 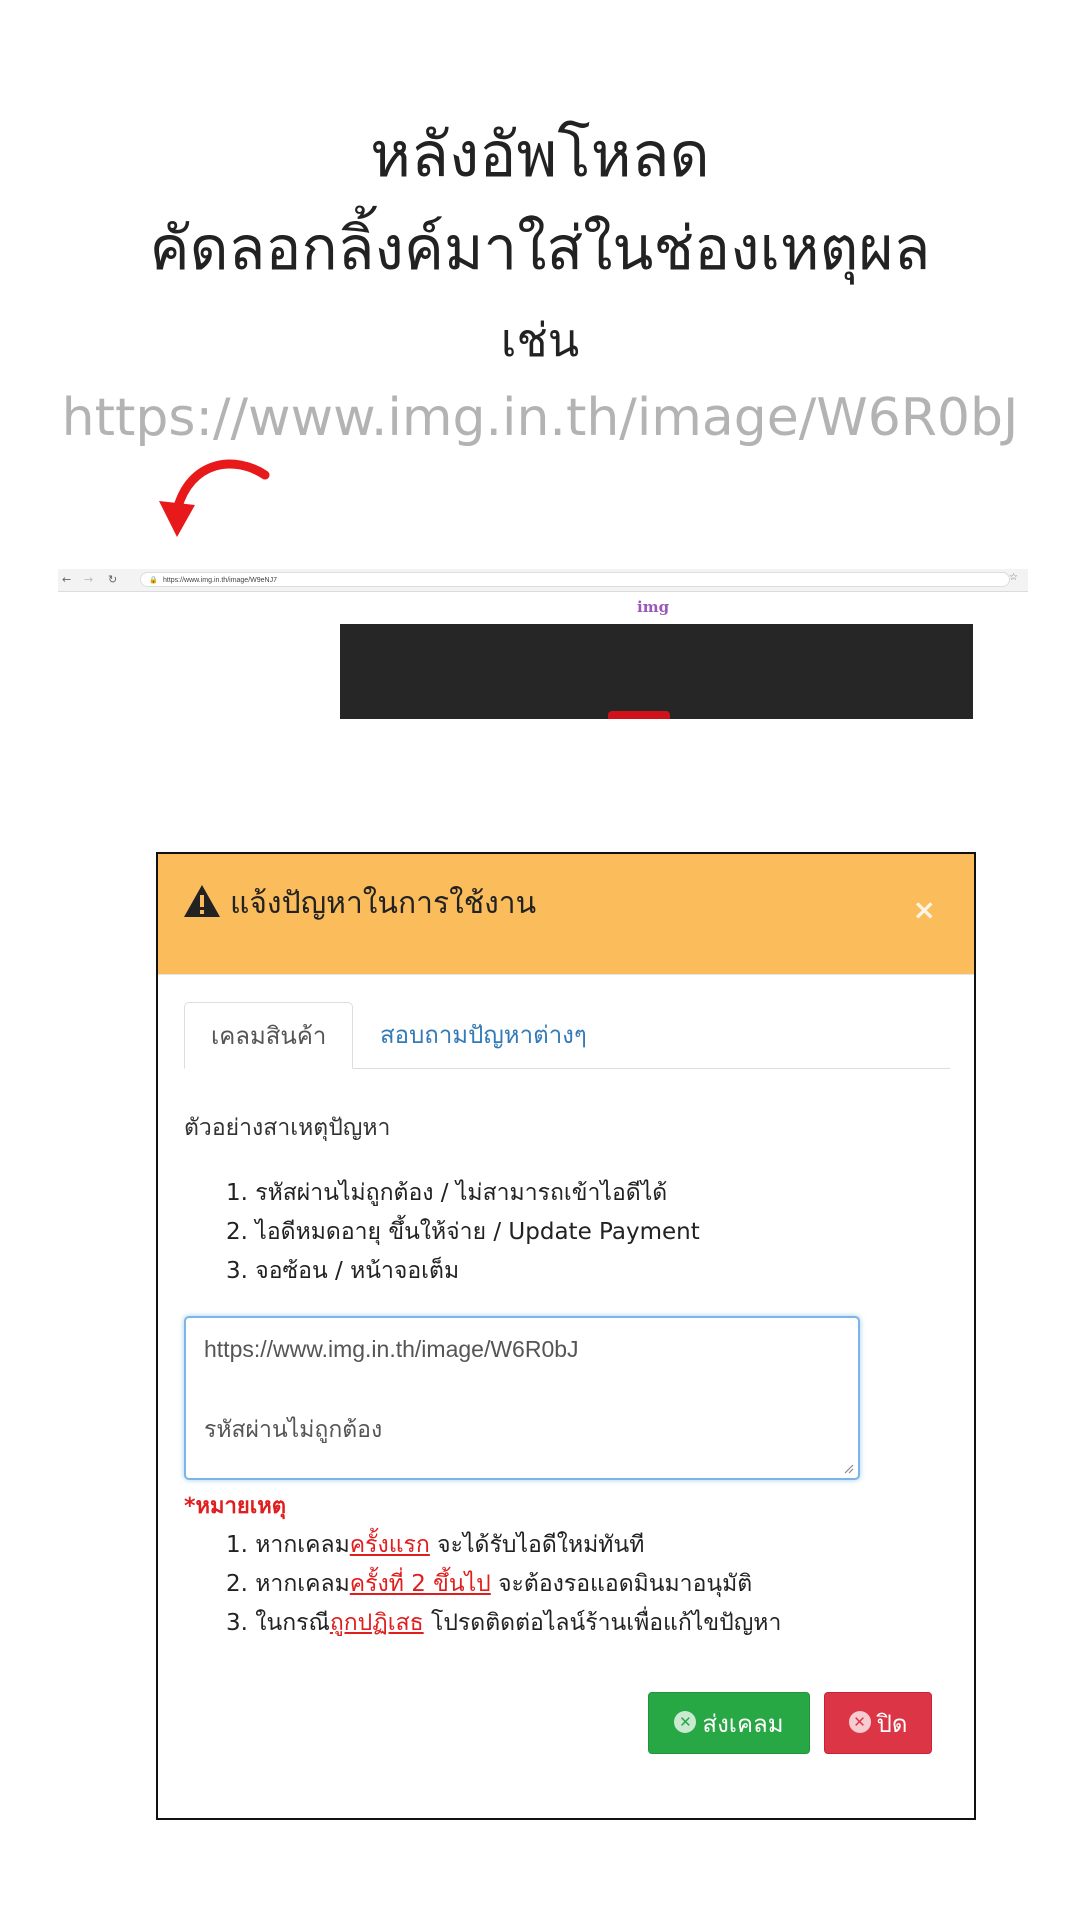 I want to click on site-logo: img, so click(x=653, y=607).